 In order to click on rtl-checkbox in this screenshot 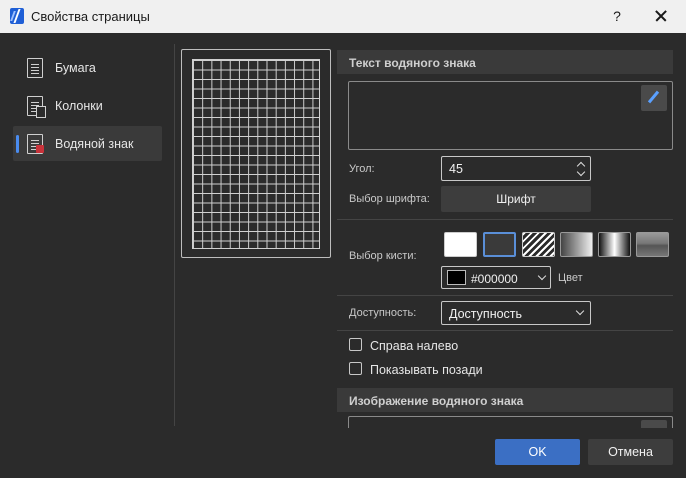, I will do `click(355, 344)`.